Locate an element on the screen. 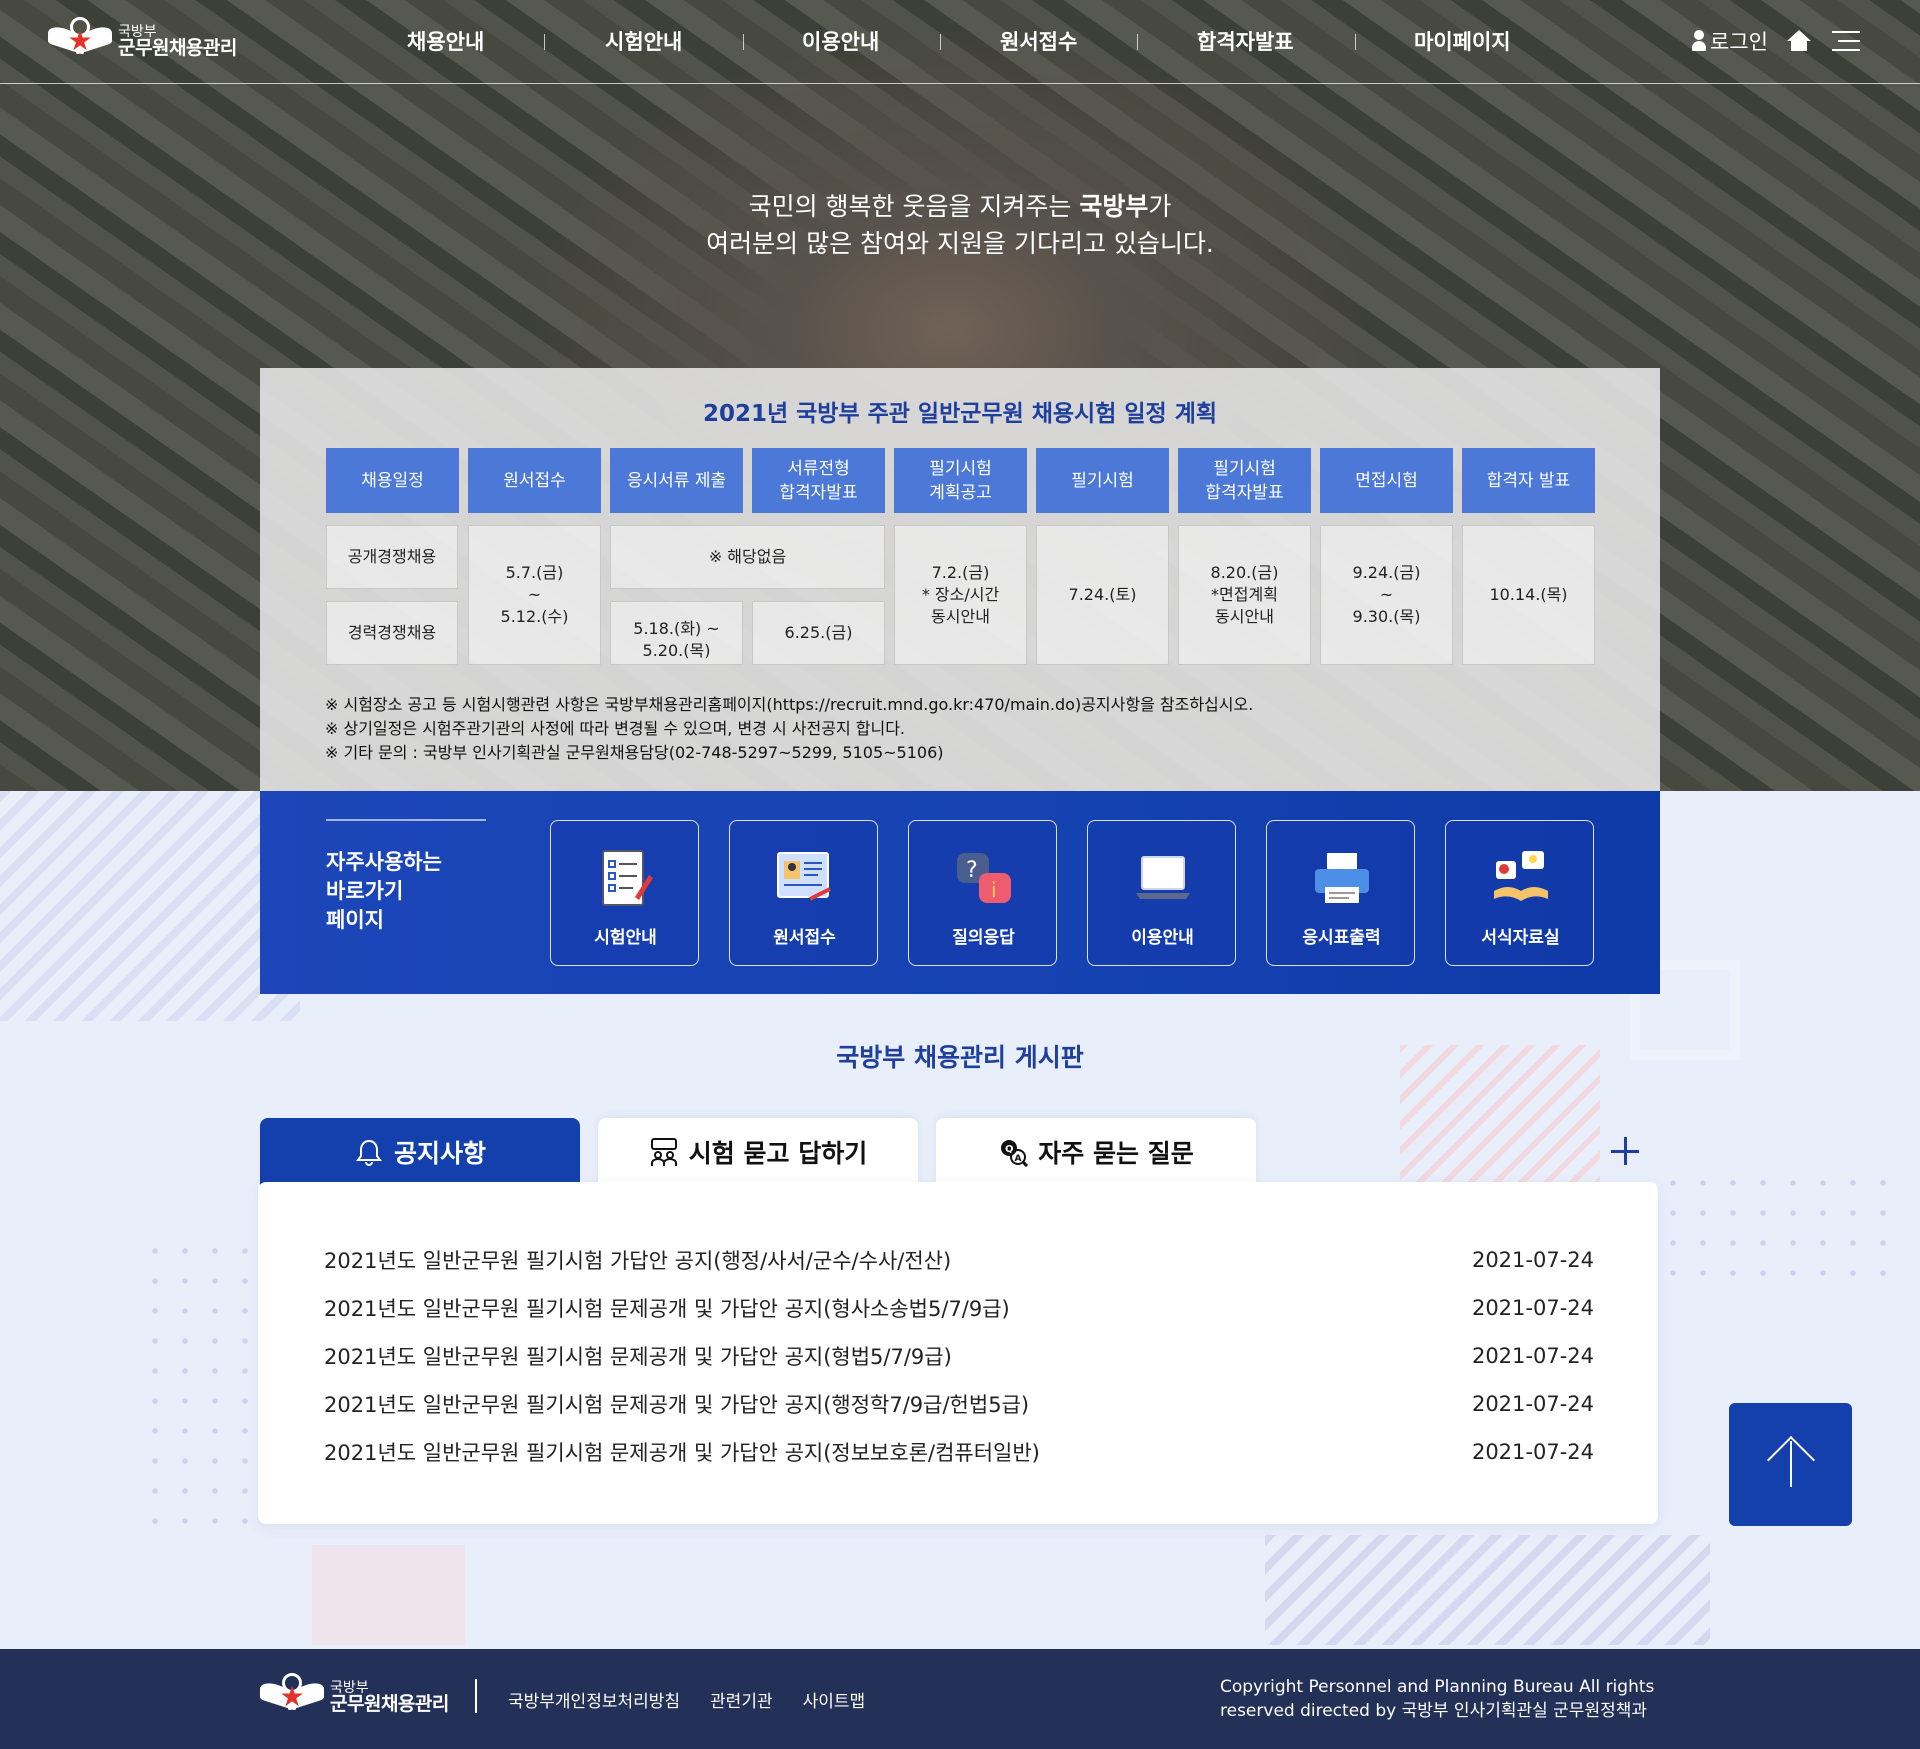 This screenshot has height=1749, width=1920. cell-none: ※ 해당없음 is located at coordinates (747, 557).